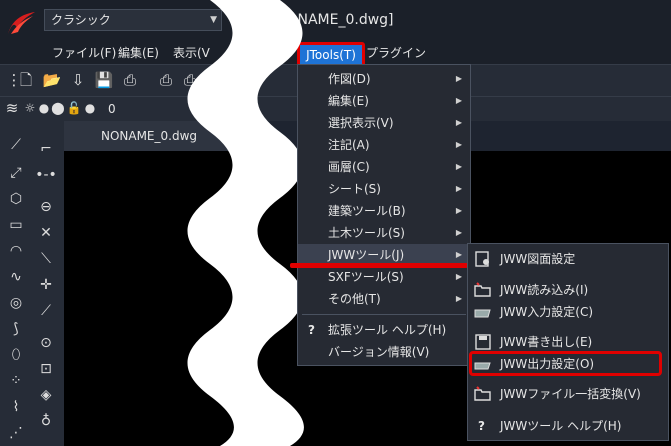 The image size is (671, 446). Describe the element at coordinates (16, 381) in the screenshot. I see `points-icon: ⁘` at that location.